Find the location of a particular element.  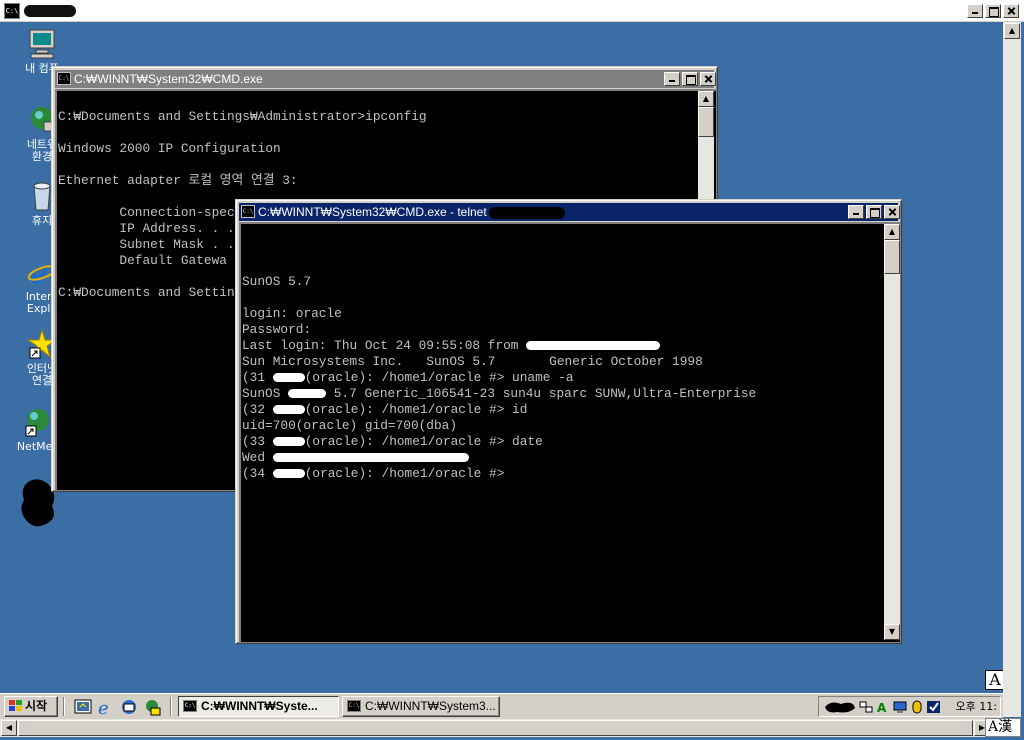

system-tray: A 오후 11: is located at coordinates (909, 706).